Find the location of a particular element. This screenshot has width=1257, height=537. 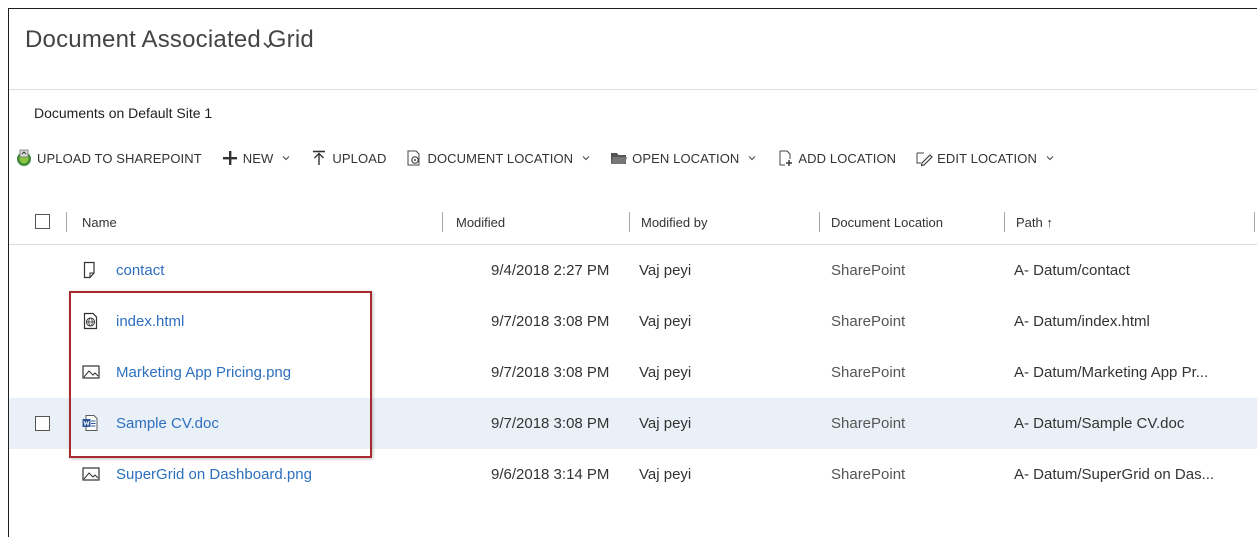

column-header-modified: Modified is located at coordinates (480, 222).